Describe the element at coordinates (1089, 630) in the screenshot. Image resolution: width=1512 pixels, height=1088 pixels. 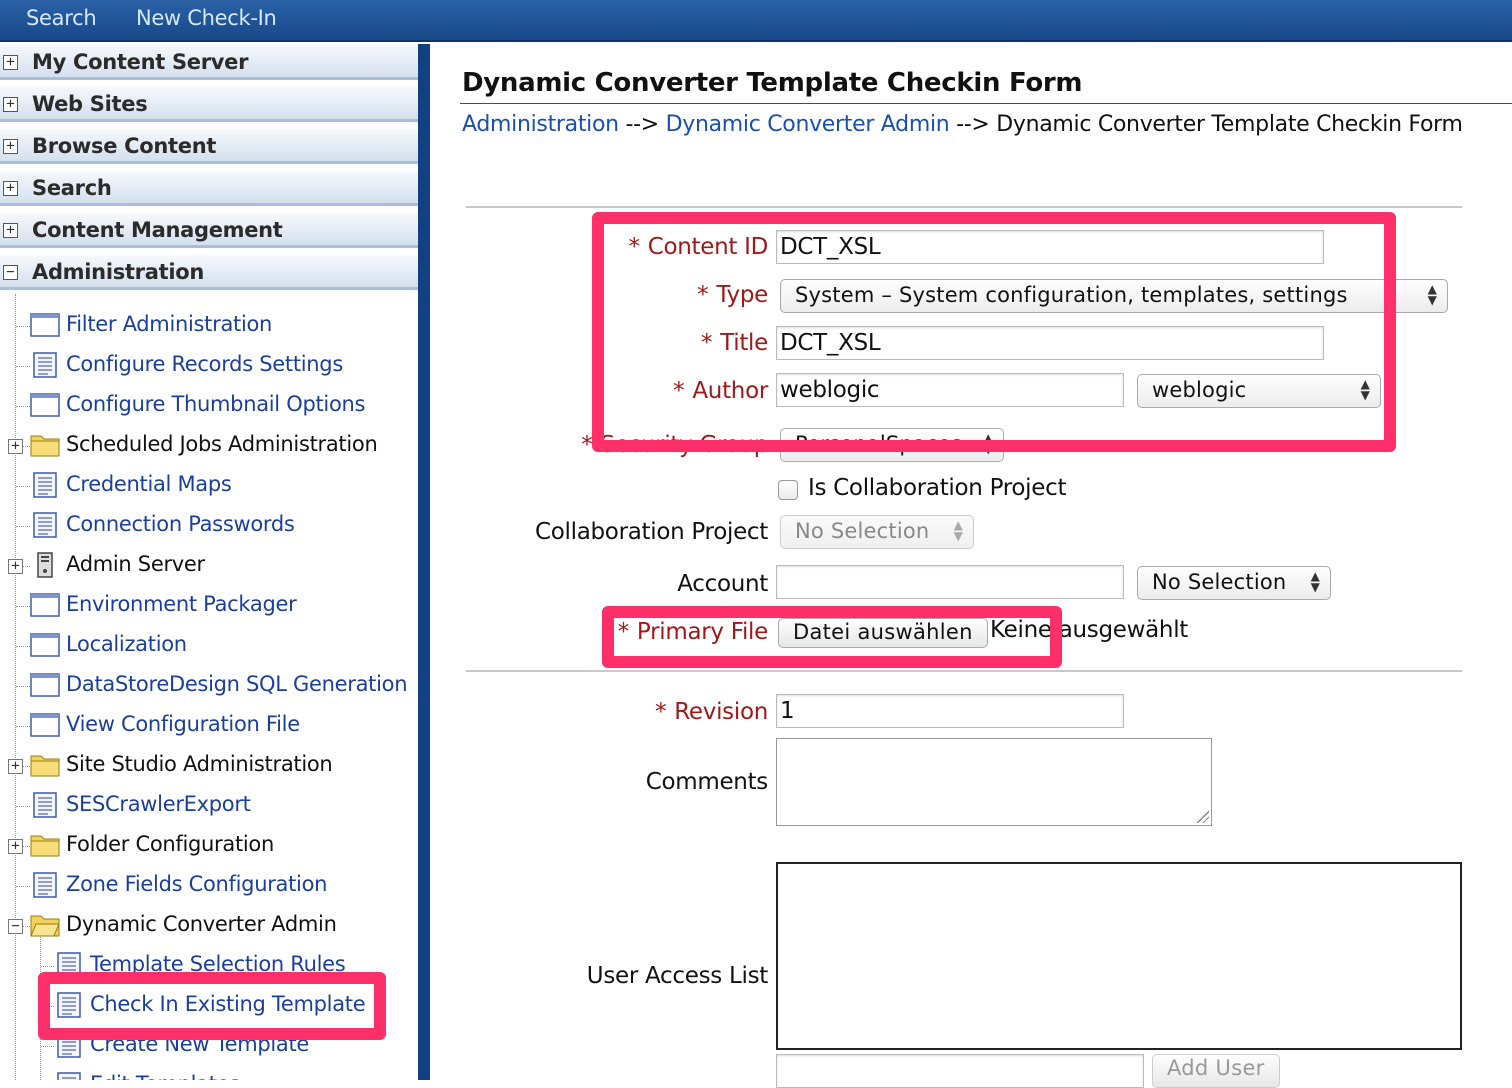
I see `primary-file-status: Keine ausgewählt` at that location.